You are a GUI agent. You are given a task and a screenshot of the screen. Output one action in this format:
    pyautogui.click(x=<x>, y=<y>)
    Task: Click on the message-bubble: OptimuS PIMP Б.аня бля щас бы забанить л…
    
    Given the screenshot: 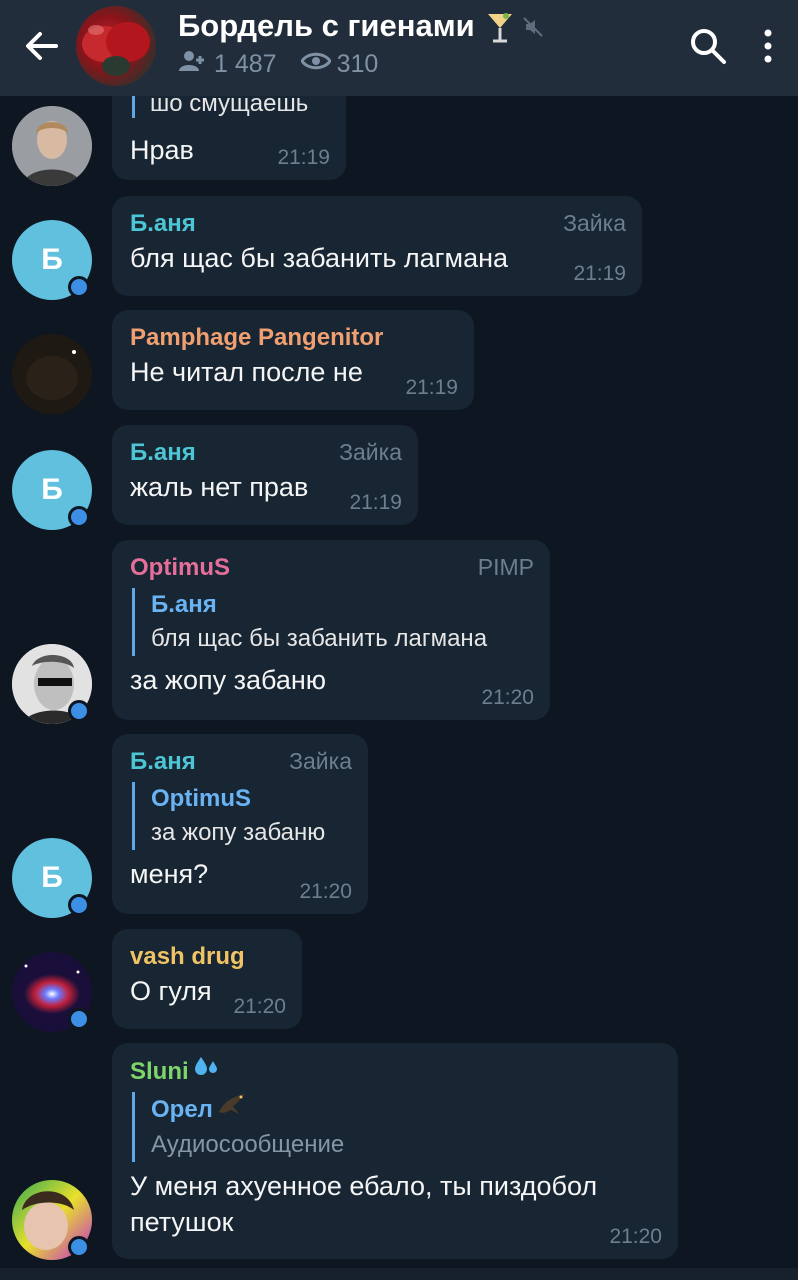 What is the action you would take?
    pyautogui.click(x=331, y=630)
    